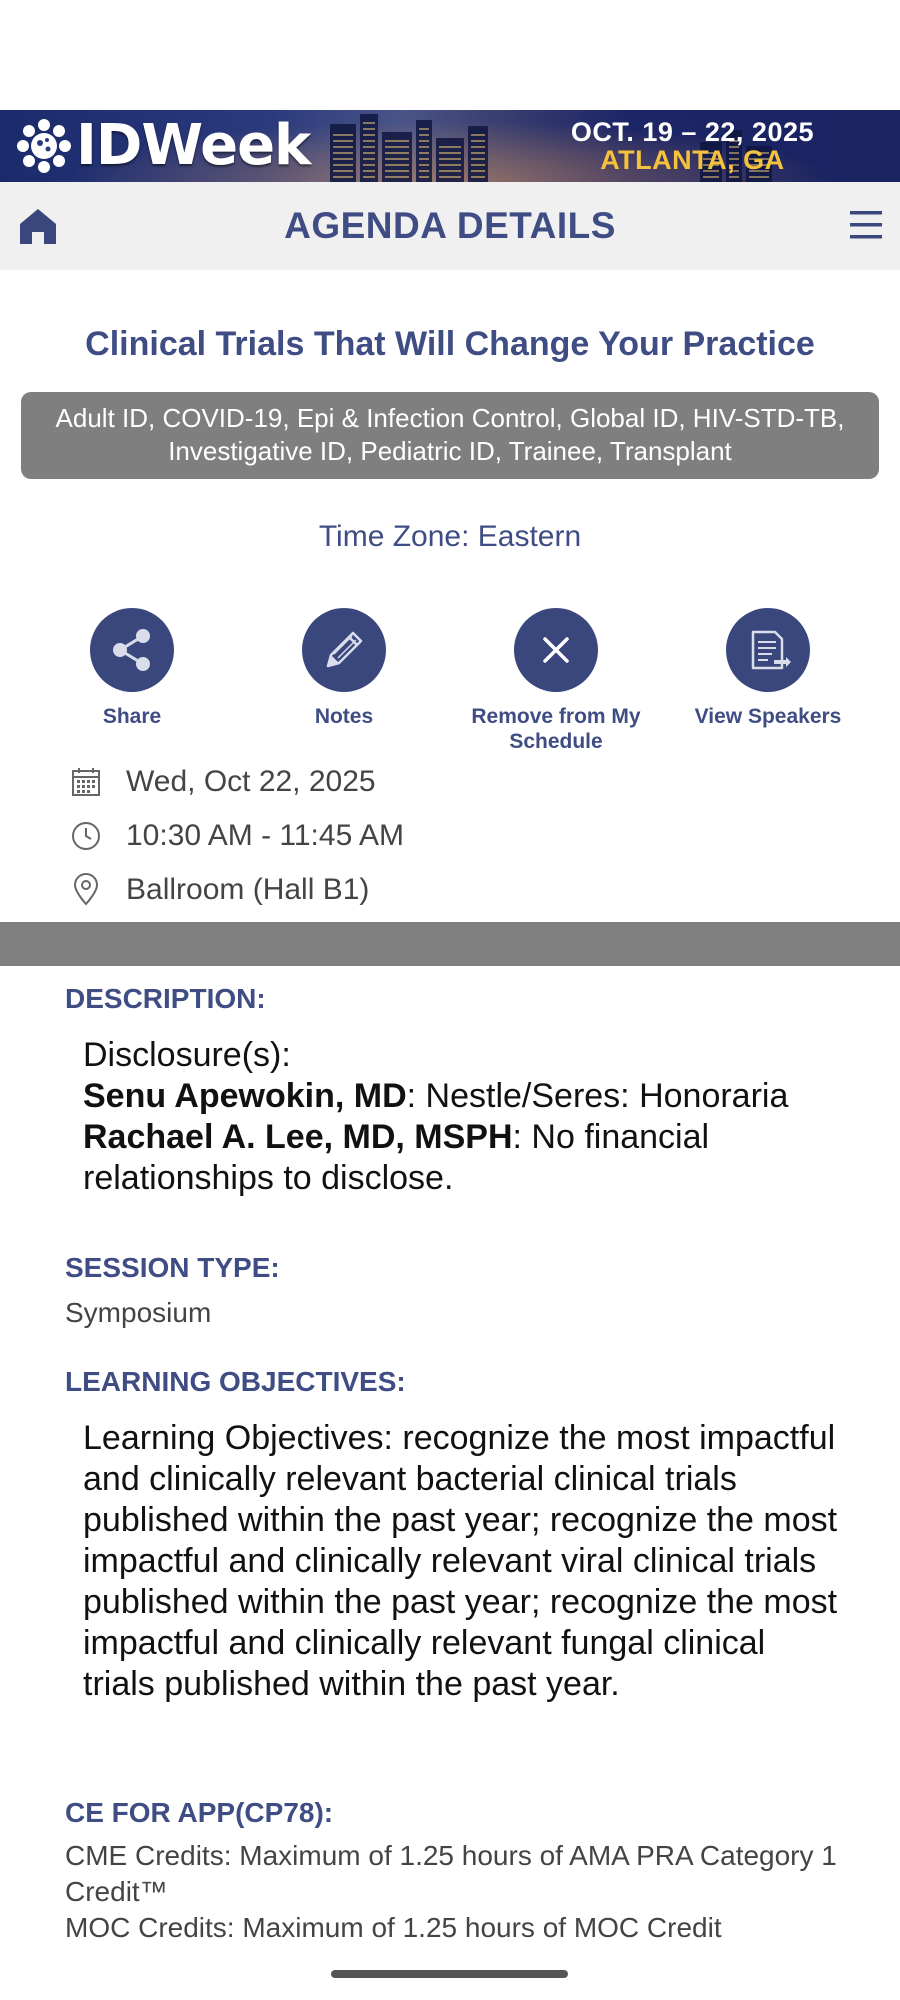 Image resolution: width=900 pixels, height=2000 pixels. What do you see at coordinates (86, 836) in the screenshot?
I see `clock-icon` at bounding box center [86, 836].